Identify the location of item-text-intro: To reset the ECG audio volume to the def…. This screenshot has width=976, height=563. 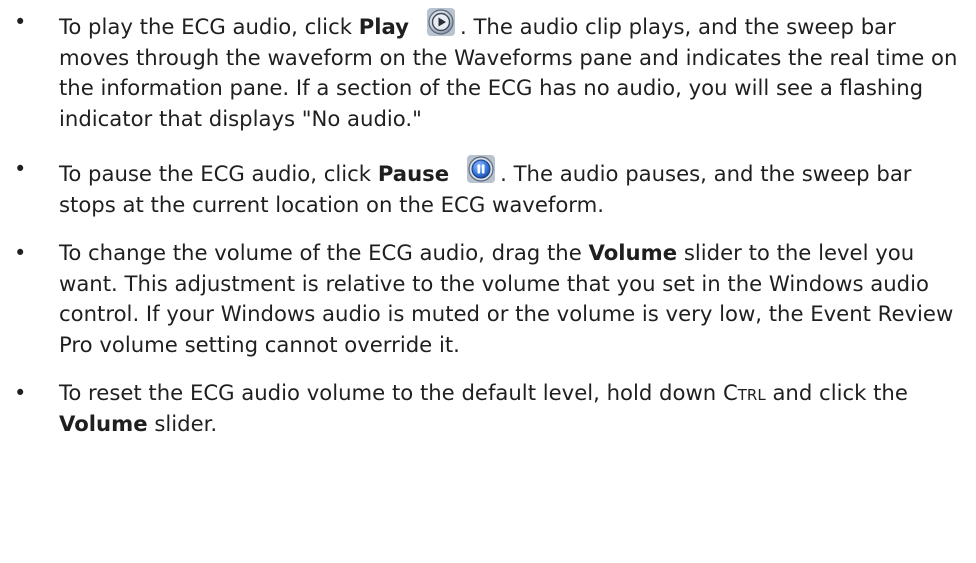
(391, 392).